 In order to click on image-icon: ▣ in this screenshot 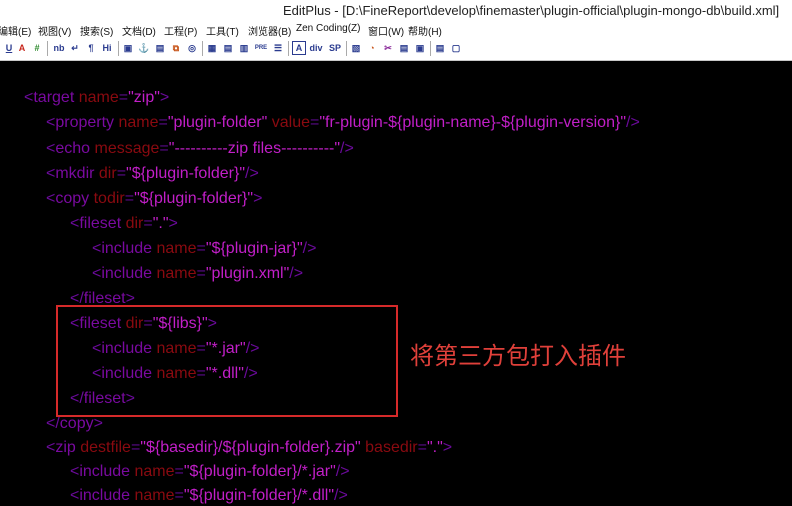, I will do `click(128, 48)`.